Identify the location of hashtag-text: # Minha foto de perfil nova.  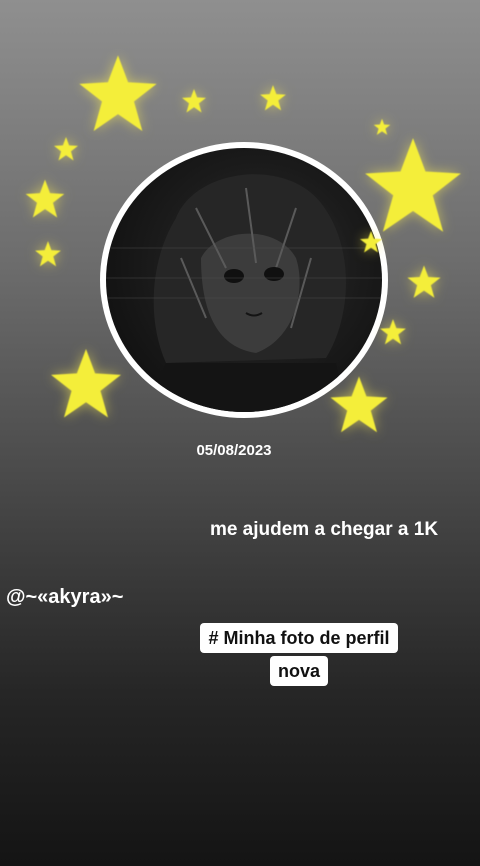
(299, 654).